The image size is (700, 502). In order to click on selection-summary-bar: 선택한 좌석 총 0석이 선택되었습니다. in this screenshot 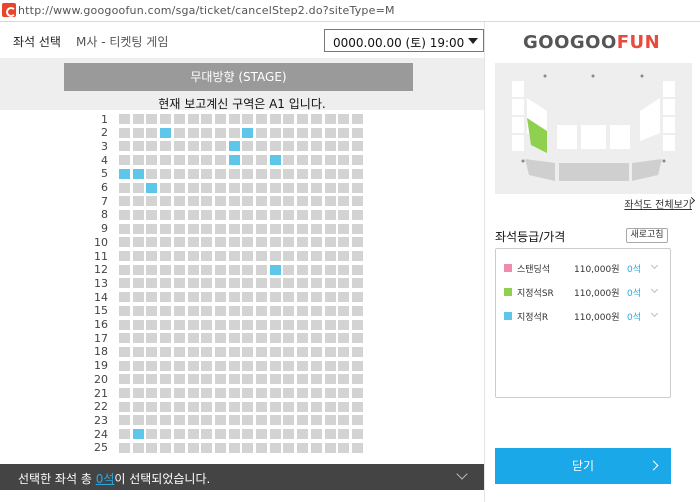, I will do `click(242, 477)`.